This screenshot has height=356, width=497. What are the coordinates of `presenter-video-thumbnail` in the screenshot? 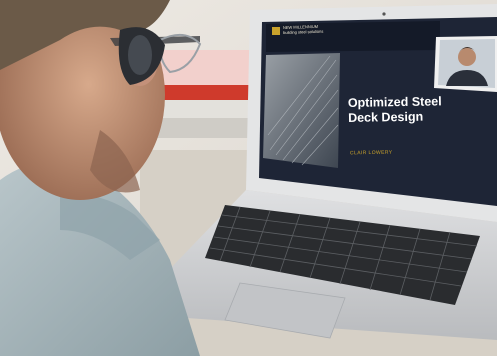 It's located at (465, 64).